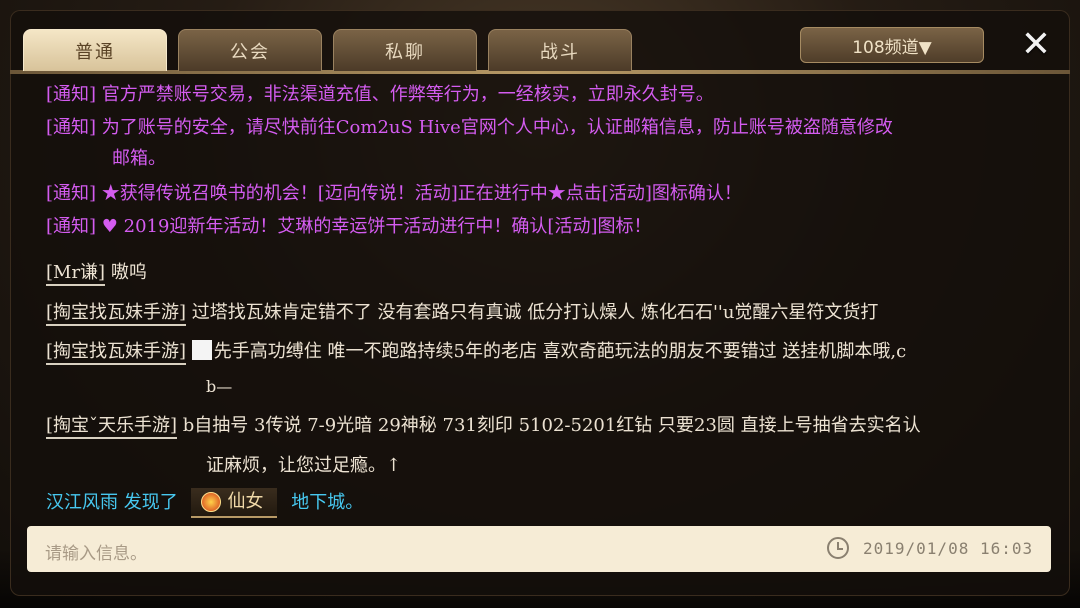  I want to click on tab-battle: 战斗, so click(560, 50).